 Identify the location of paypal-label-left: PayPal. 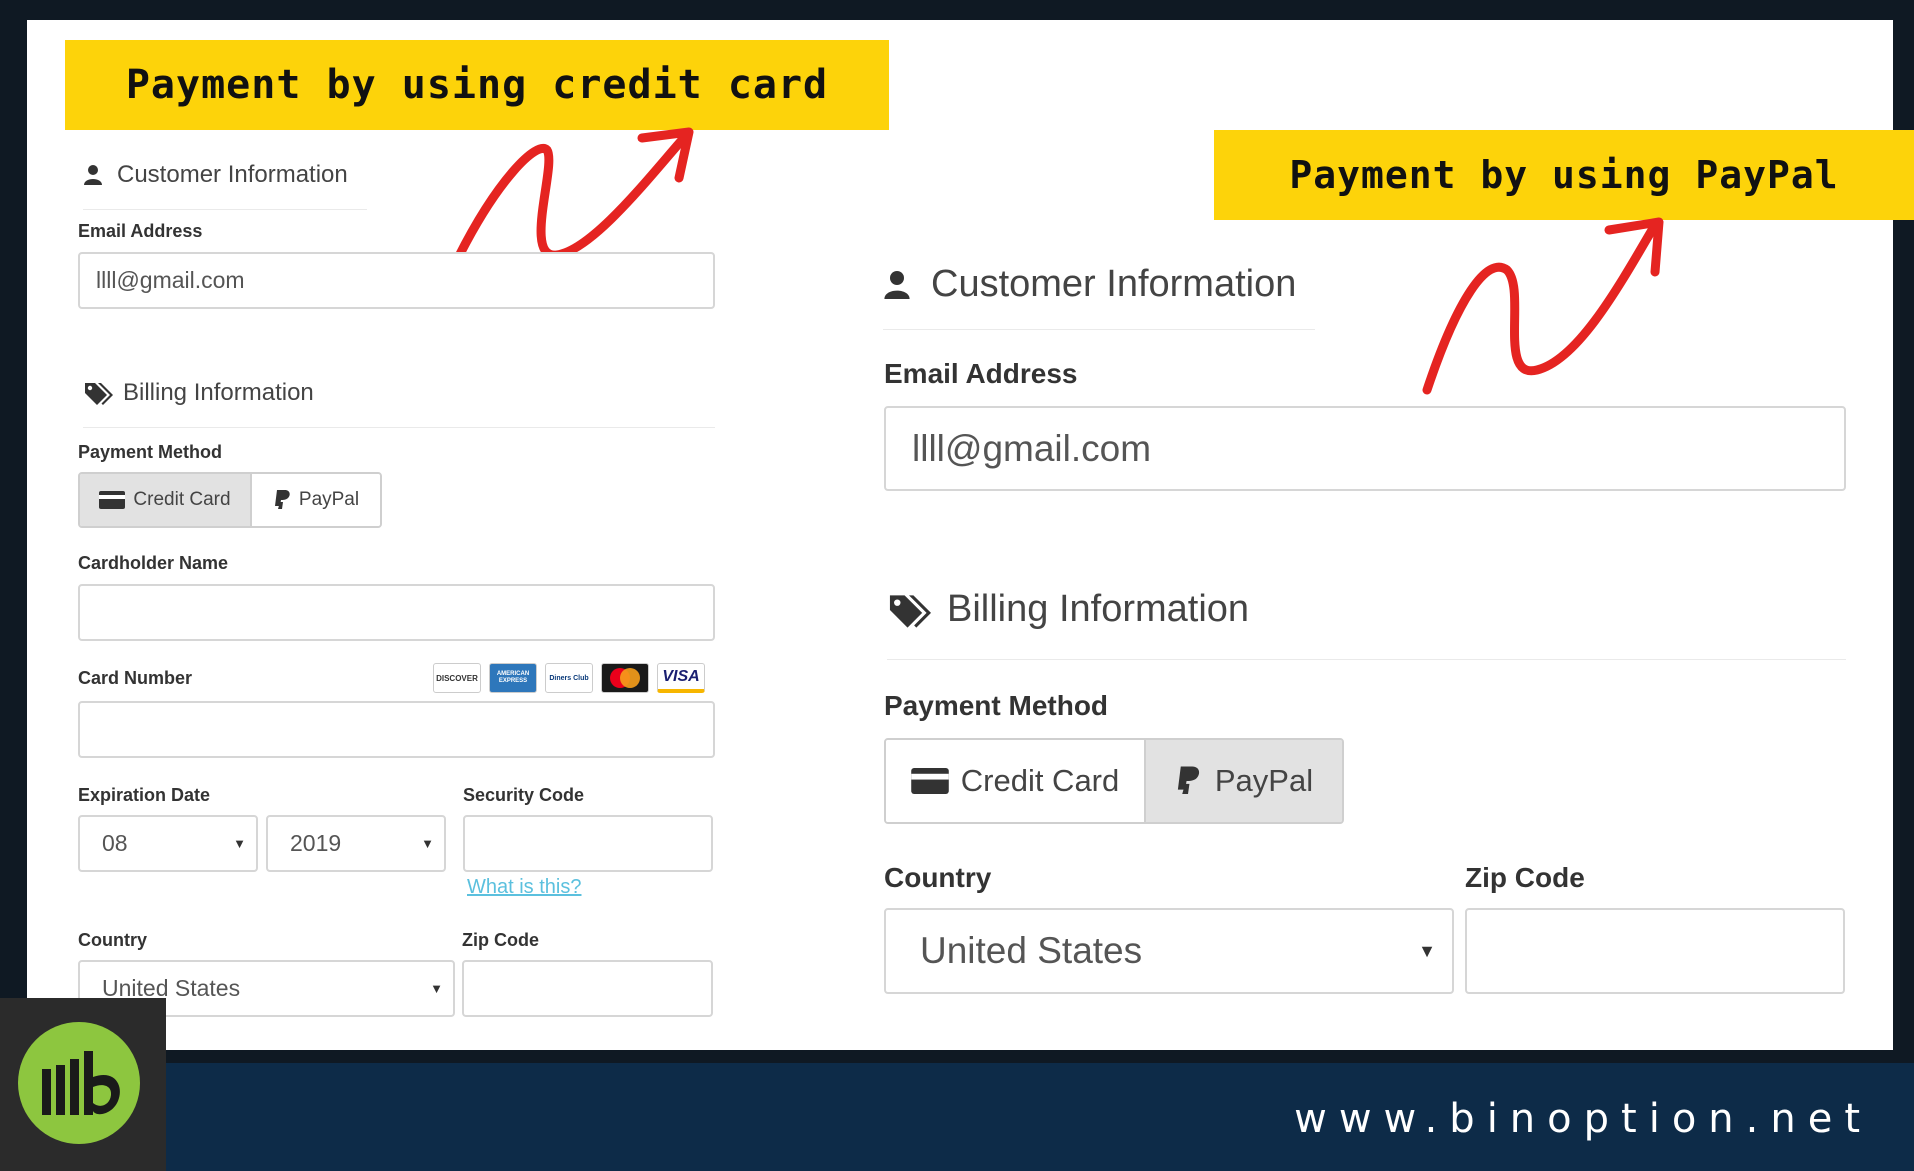
(329, 499).